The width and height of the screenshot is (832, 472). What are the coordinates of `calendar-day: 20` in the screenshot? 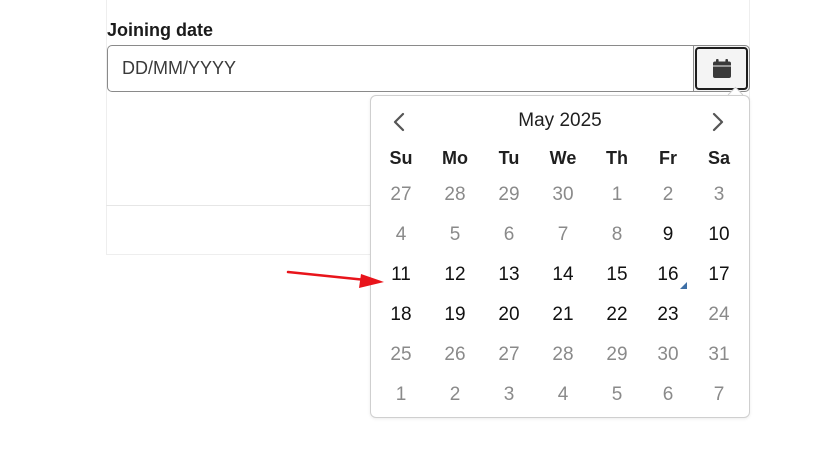 It's located at (509, 315).